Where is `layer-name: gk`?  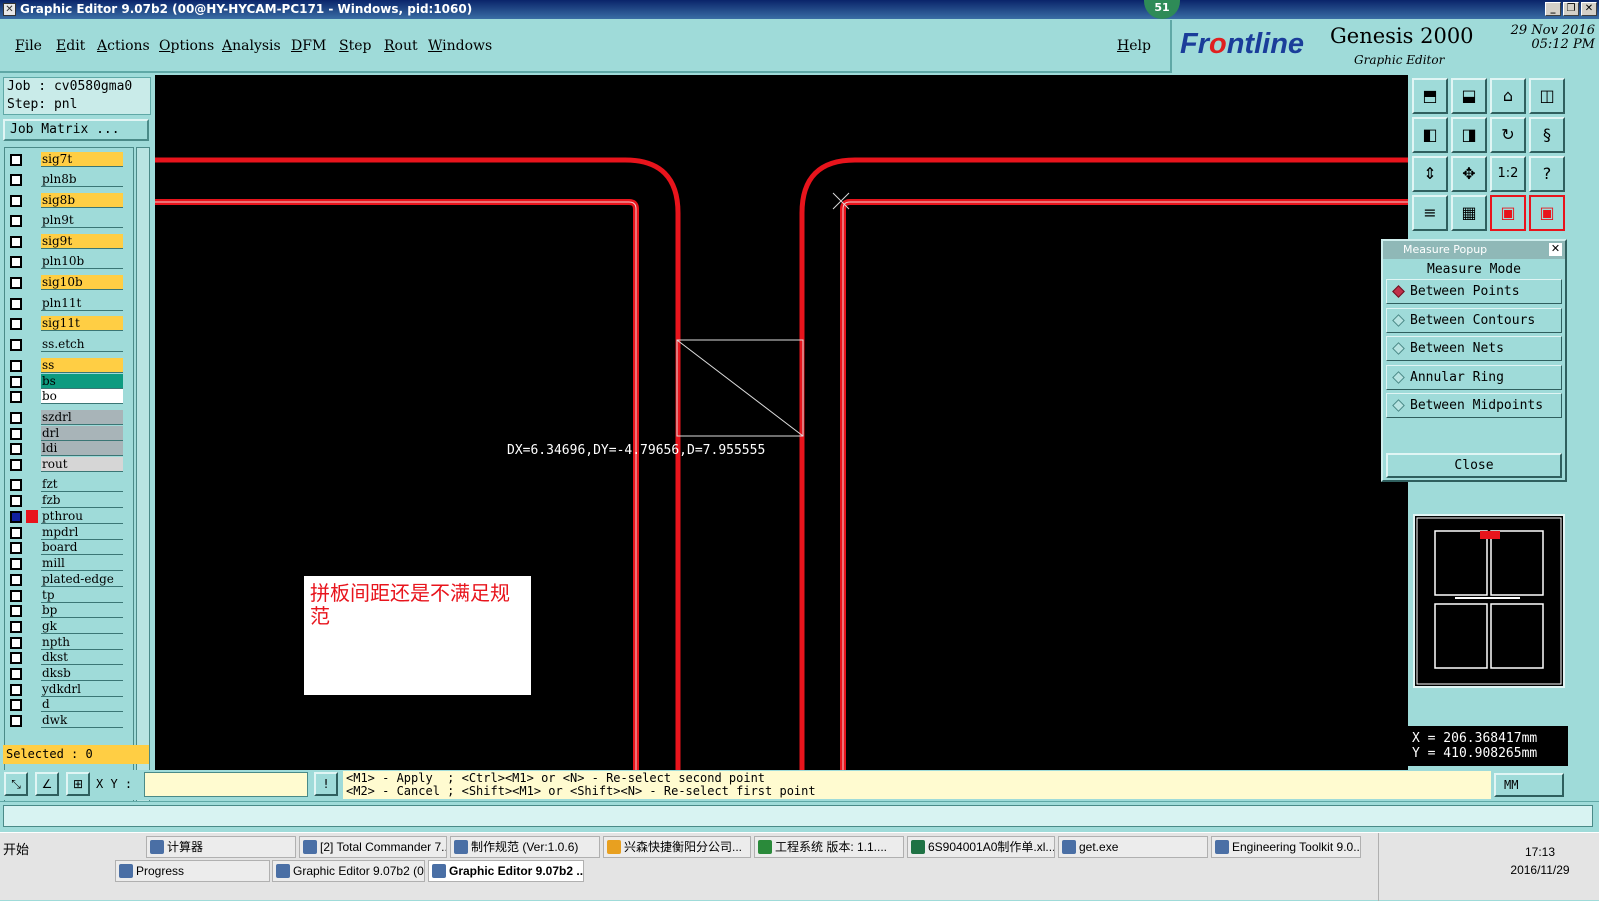 layer-name: gk is located at coordinates (82, 626).